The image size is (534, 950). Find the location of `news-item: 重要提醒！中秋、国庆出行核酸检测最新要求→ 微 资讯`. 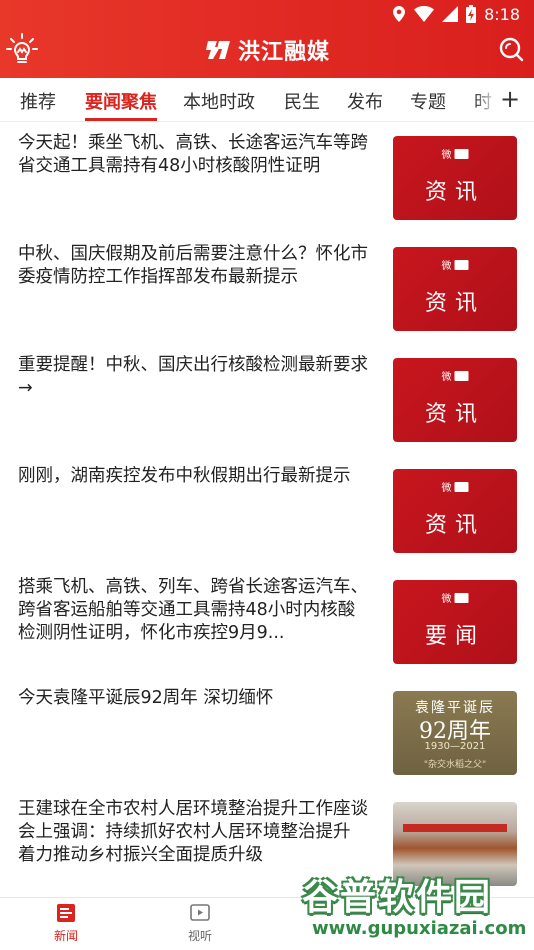

news-item: 重要提醒！中秋、国庆出行核酸检测最新要求→ 微 资讯 is located at coordinates (267, 399).